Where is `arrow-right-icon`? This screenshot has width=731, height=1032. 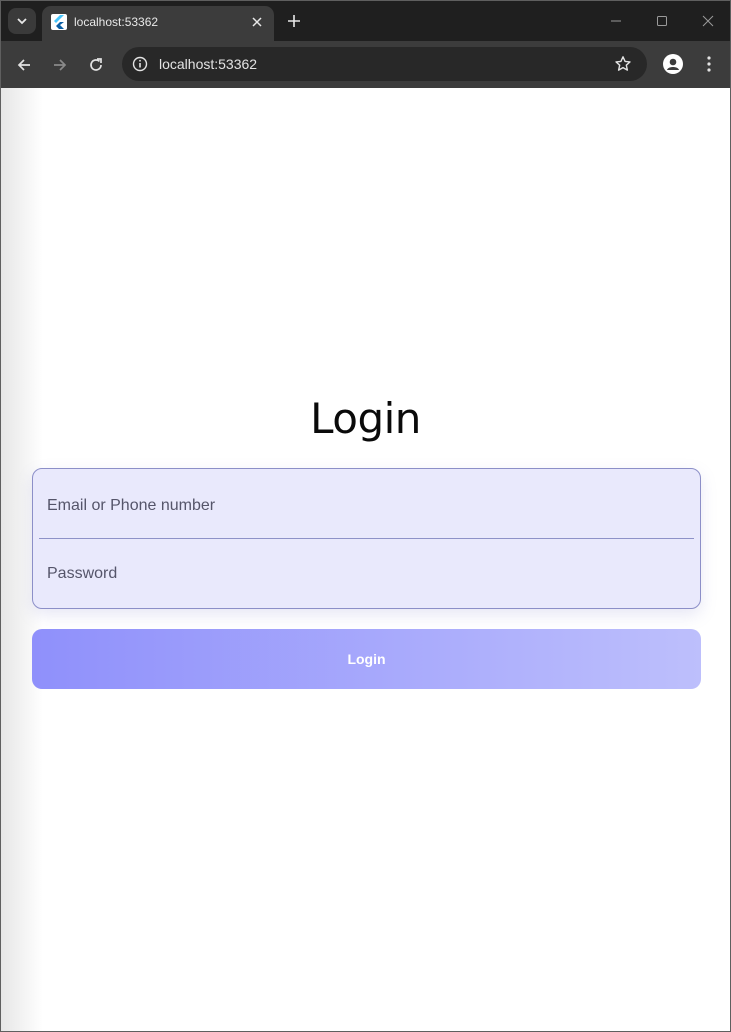 arrow-right-icon is located at coordinates (60, 65).